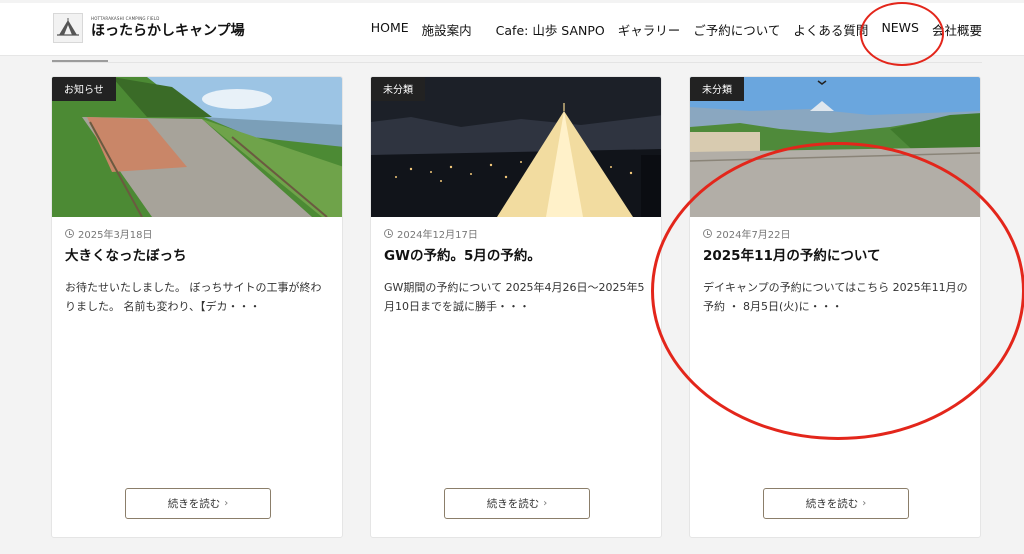  I want to click on post-date: 2024年7月22日, so click(747, 233).